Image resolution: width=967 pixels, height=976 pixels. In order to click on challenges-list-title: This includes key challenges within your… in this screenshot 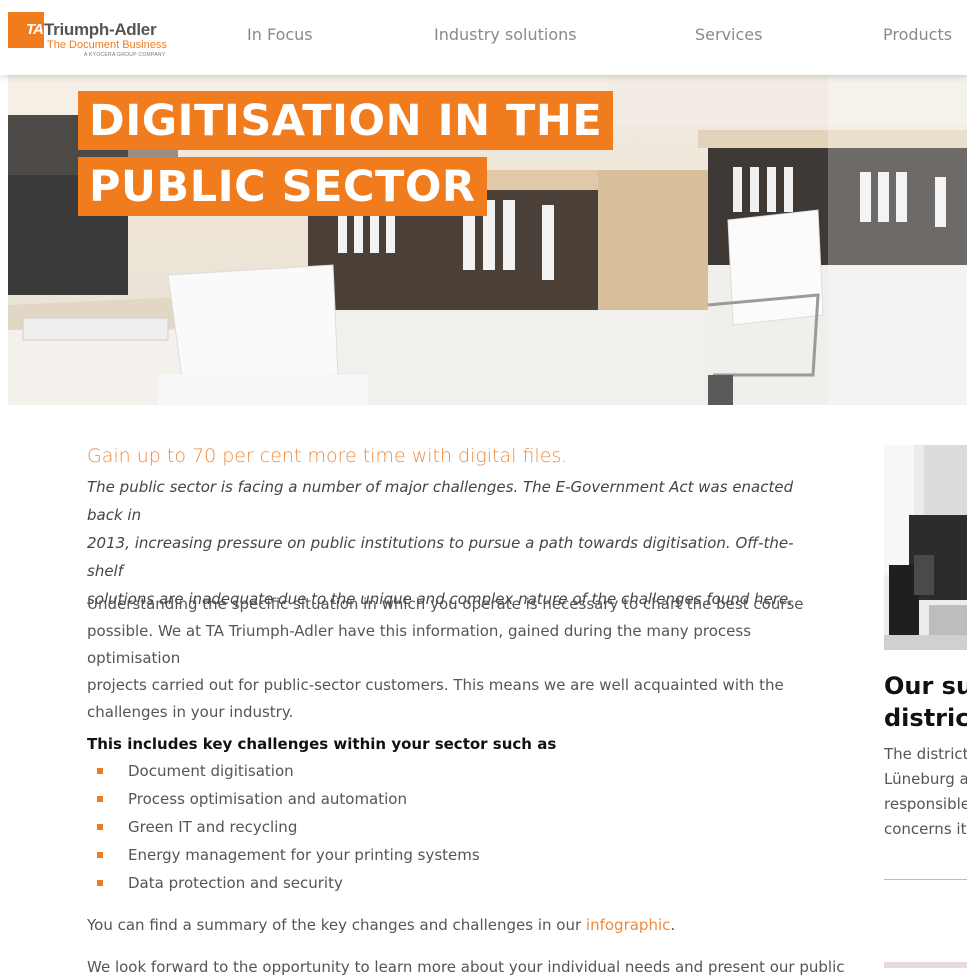, I will do `click(322, 744)`.